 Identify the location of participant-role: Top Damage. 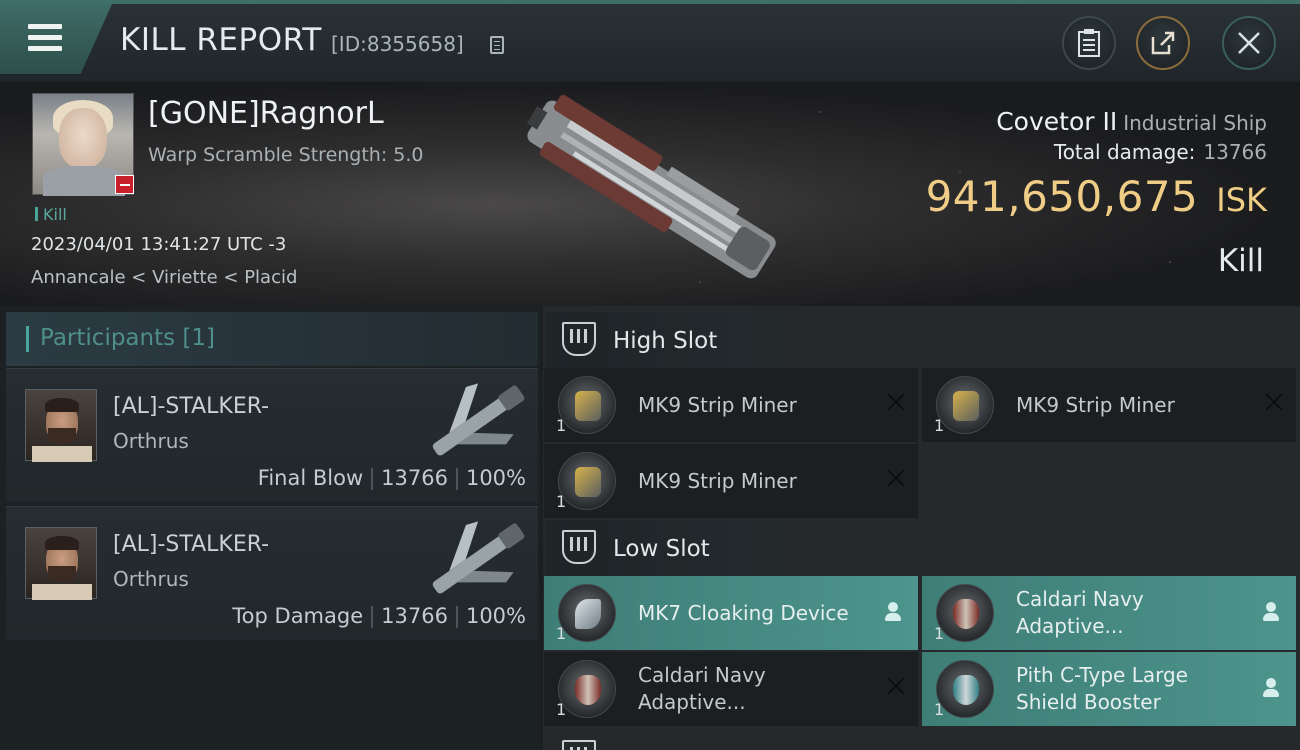
(298, 616).